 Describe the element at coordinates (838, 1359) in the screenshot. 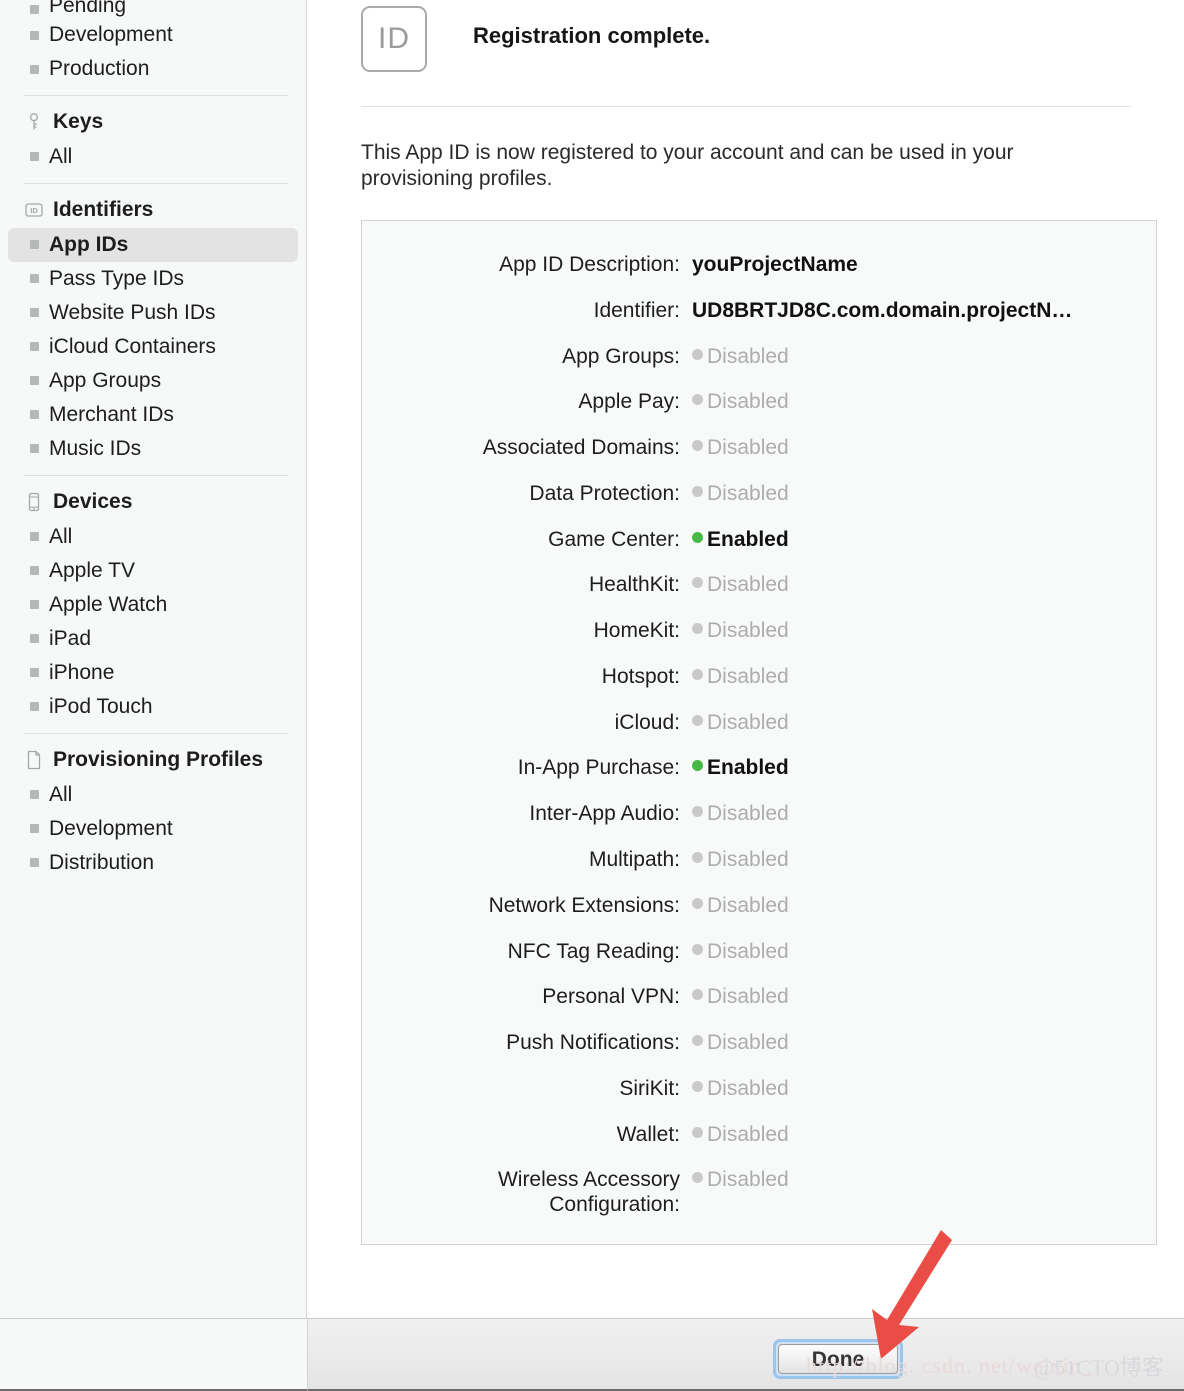

I see `done-button: Done` at that location.